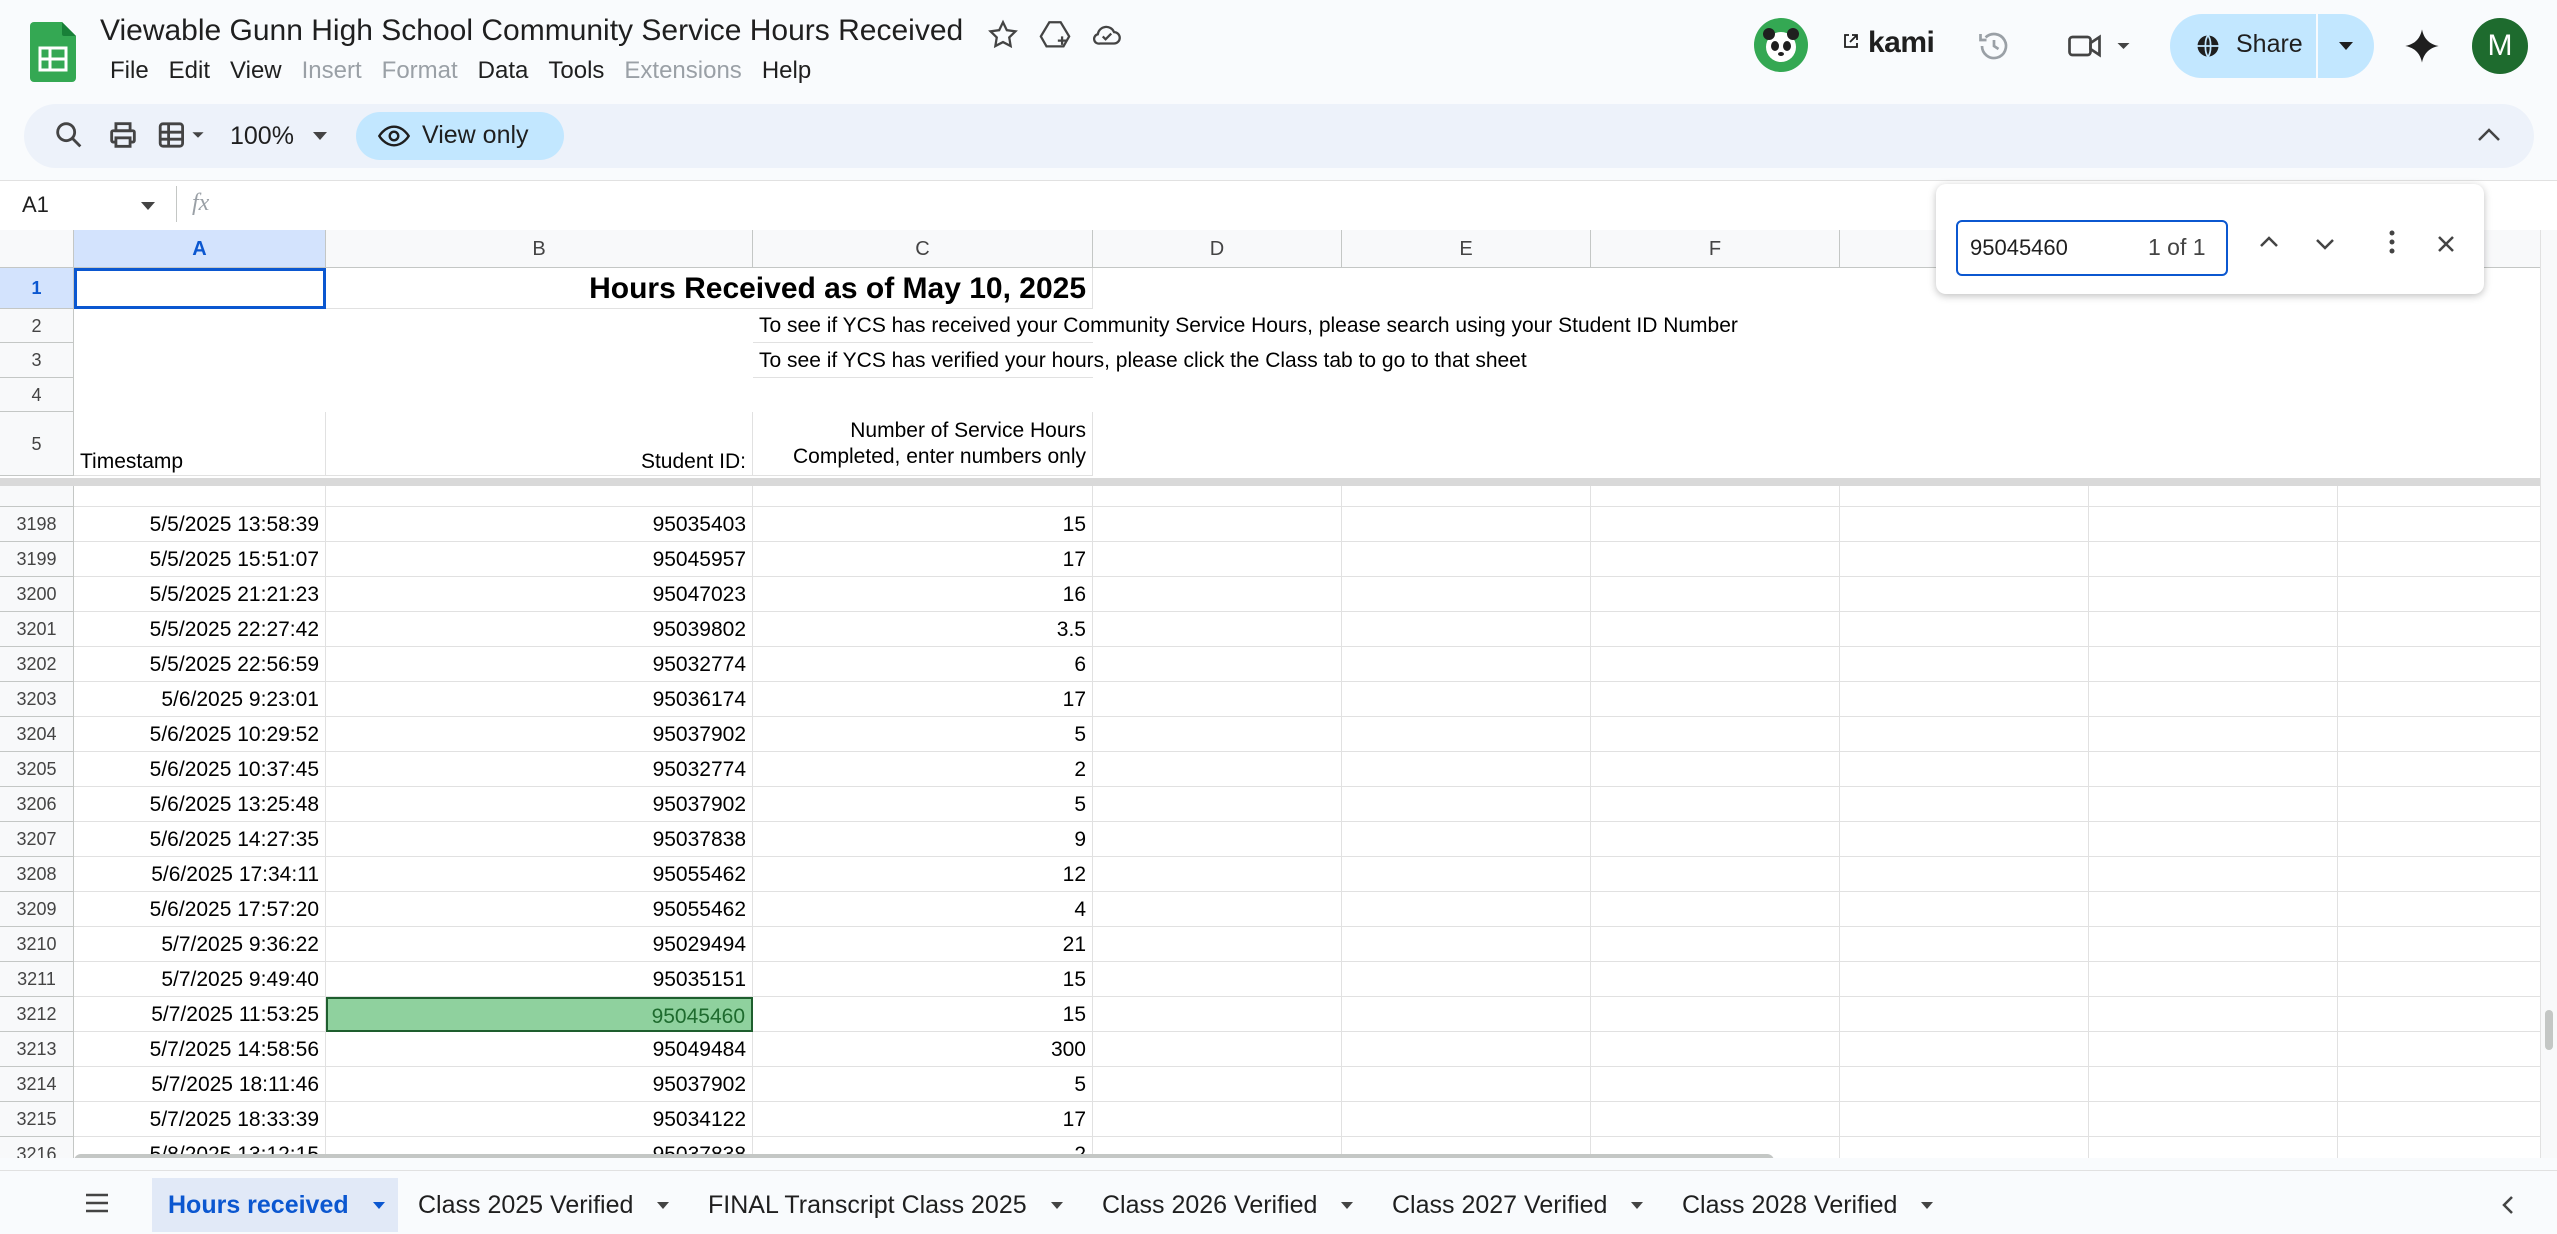 The height and width of the screenshot is (1234, 2557). I want to click on menu-help: Help, so click(786, 71).